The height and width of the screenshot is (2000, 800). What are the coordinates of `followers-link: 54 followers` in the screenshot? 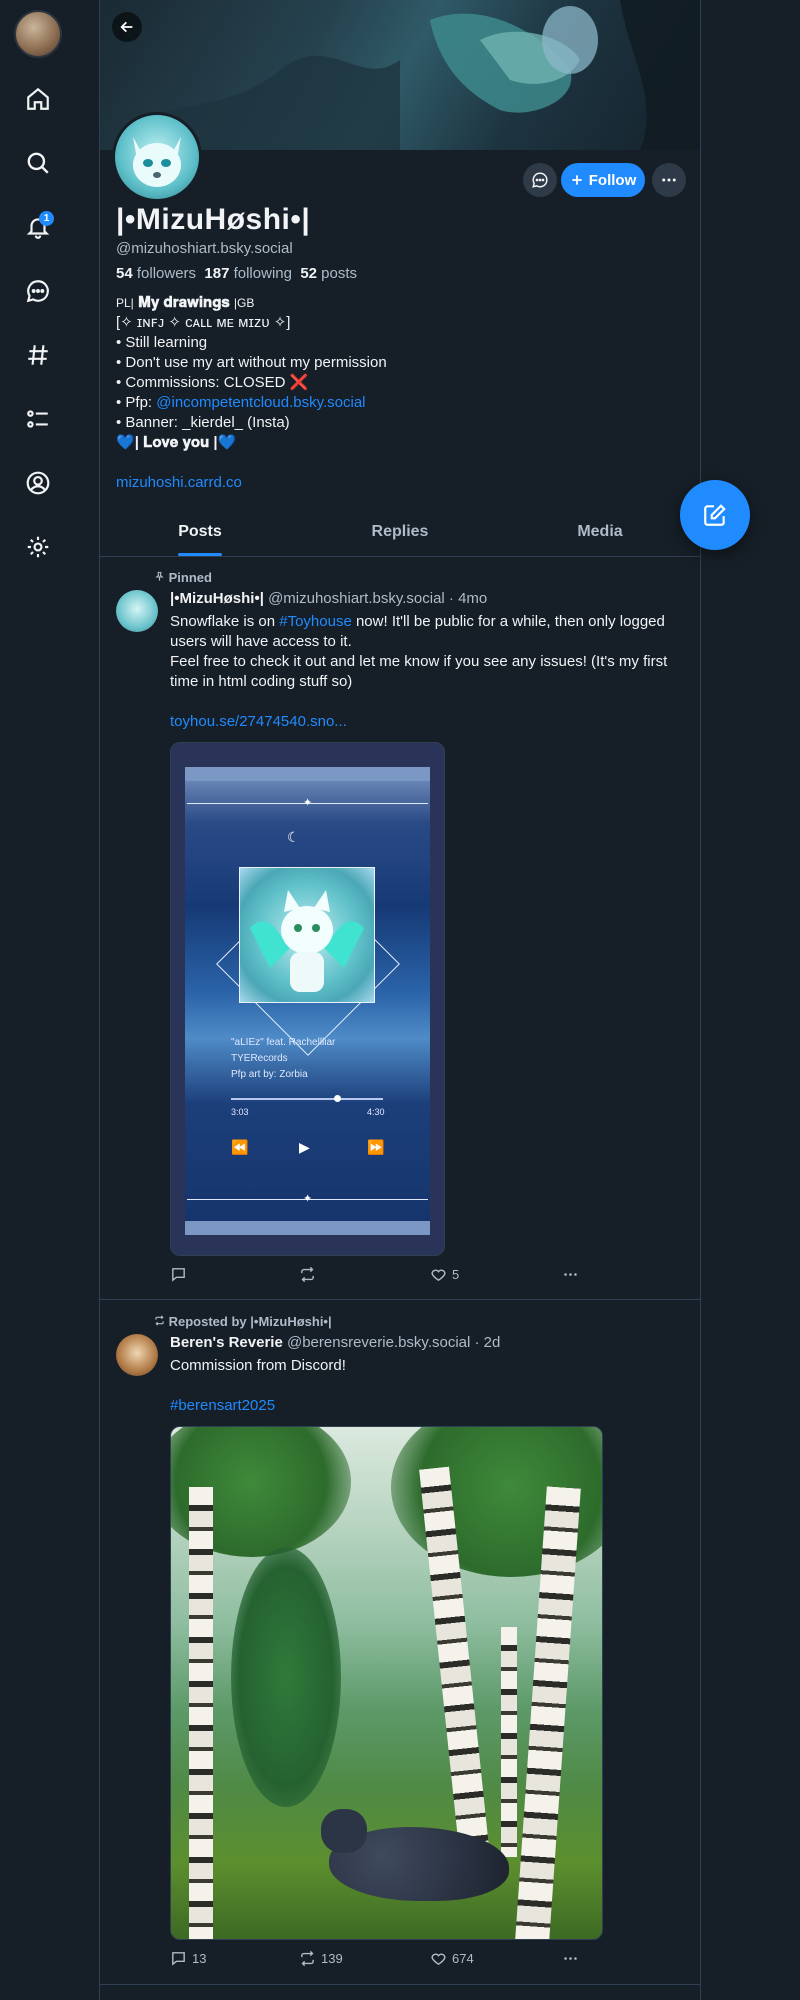 It's located at (156, 273).